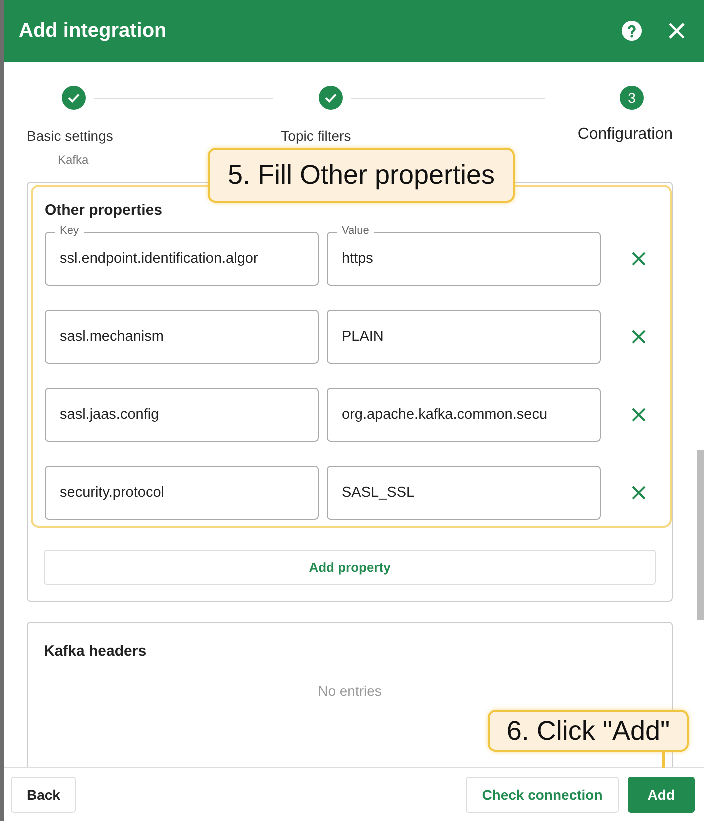 The image size is (704, 821). I want to click on help-button, so click(632, 31).